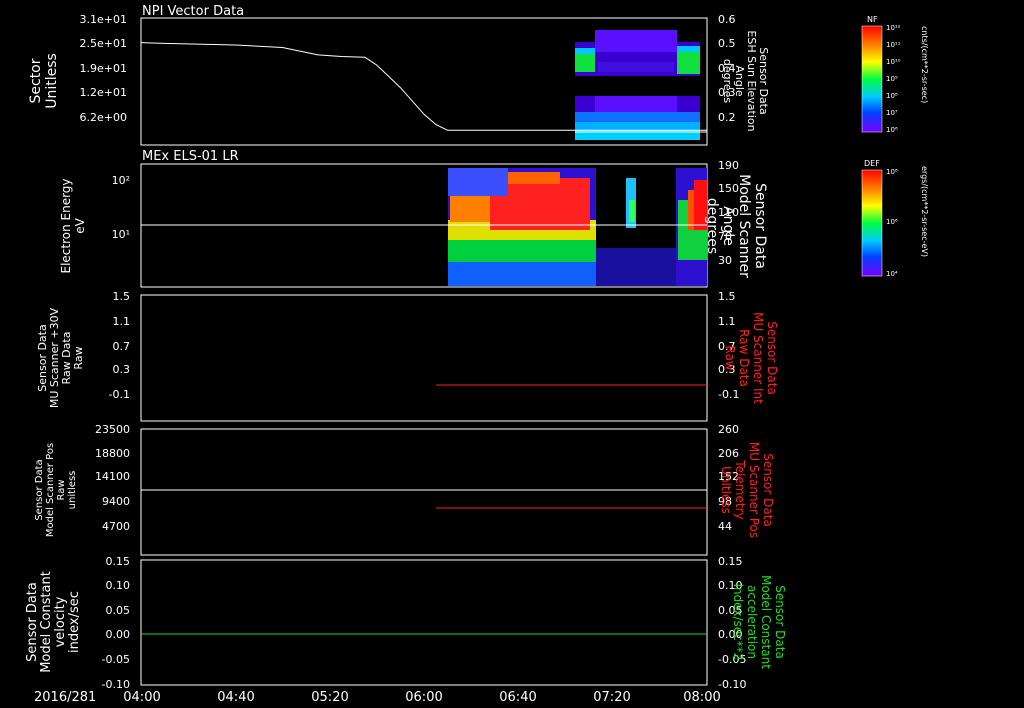 Image resolution: width=1024 pixels, height=708 pixels. What do you see at coordinates (780, 622) in the screenshot?
I see `const-rlabel-0: Sensor Data` at bounding box center [780, 622].